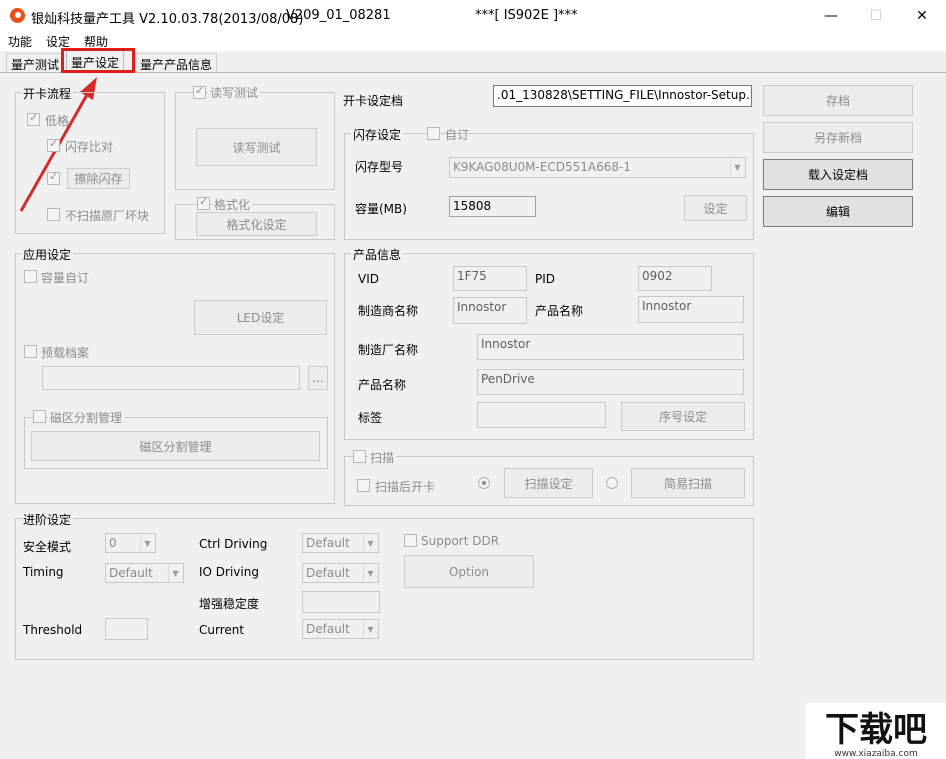 Image resolution: width=946 pixels, height=759 pixels. I want to click on safe-mode-label: 安全模式, so click(47, 546).